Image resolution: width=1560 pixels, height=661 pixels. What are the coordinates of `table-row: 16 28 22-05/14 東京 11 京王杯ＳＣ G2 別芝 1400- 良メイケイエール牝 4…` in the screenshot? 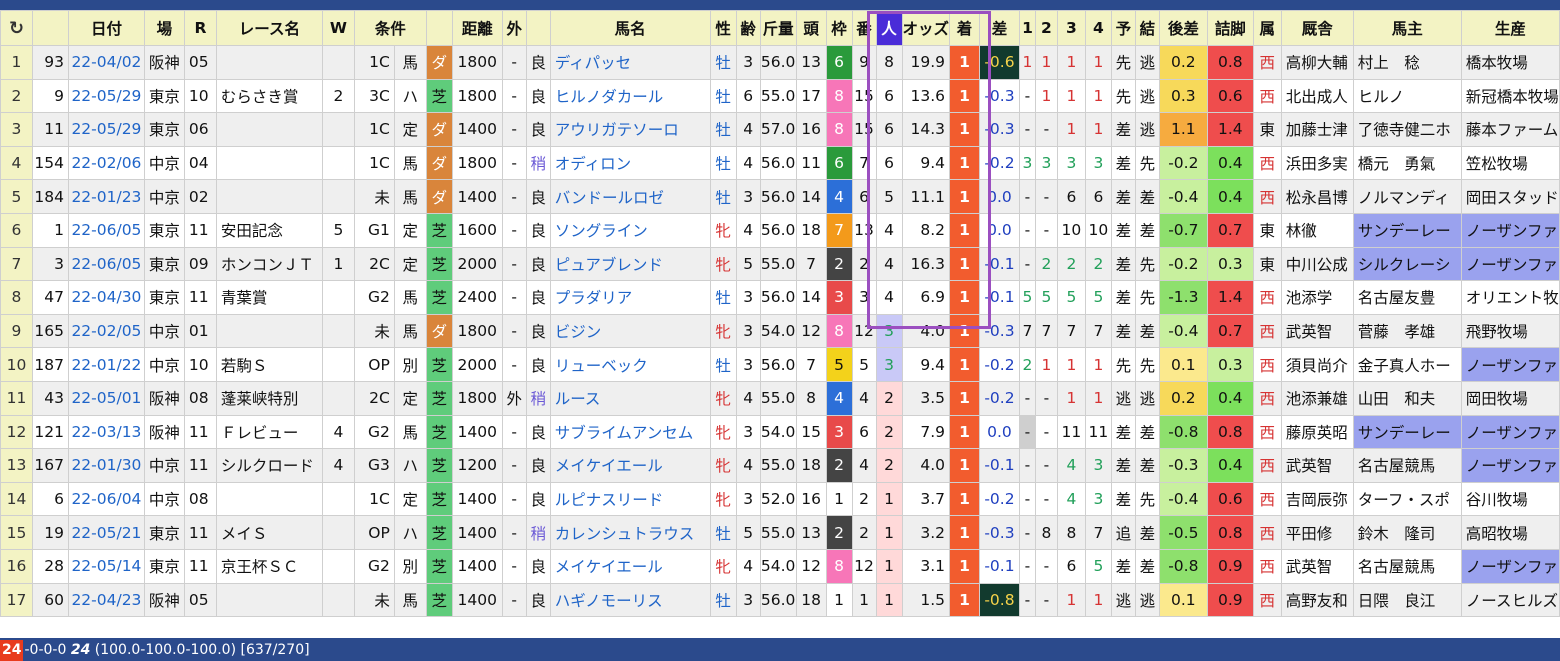 It's located at (780, 566).